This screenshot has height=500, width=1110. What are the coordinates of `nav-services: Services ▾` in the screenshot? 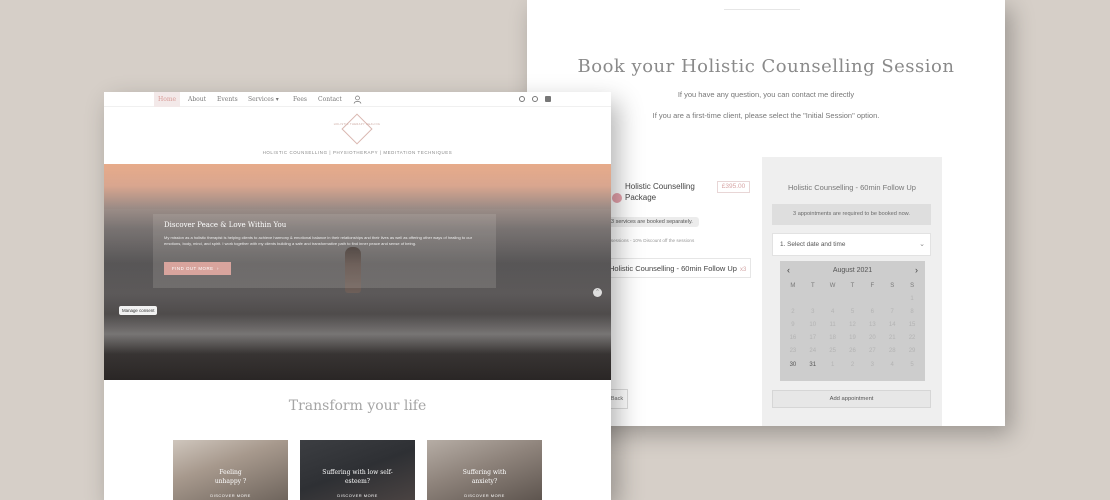 It's located at (263, 99).